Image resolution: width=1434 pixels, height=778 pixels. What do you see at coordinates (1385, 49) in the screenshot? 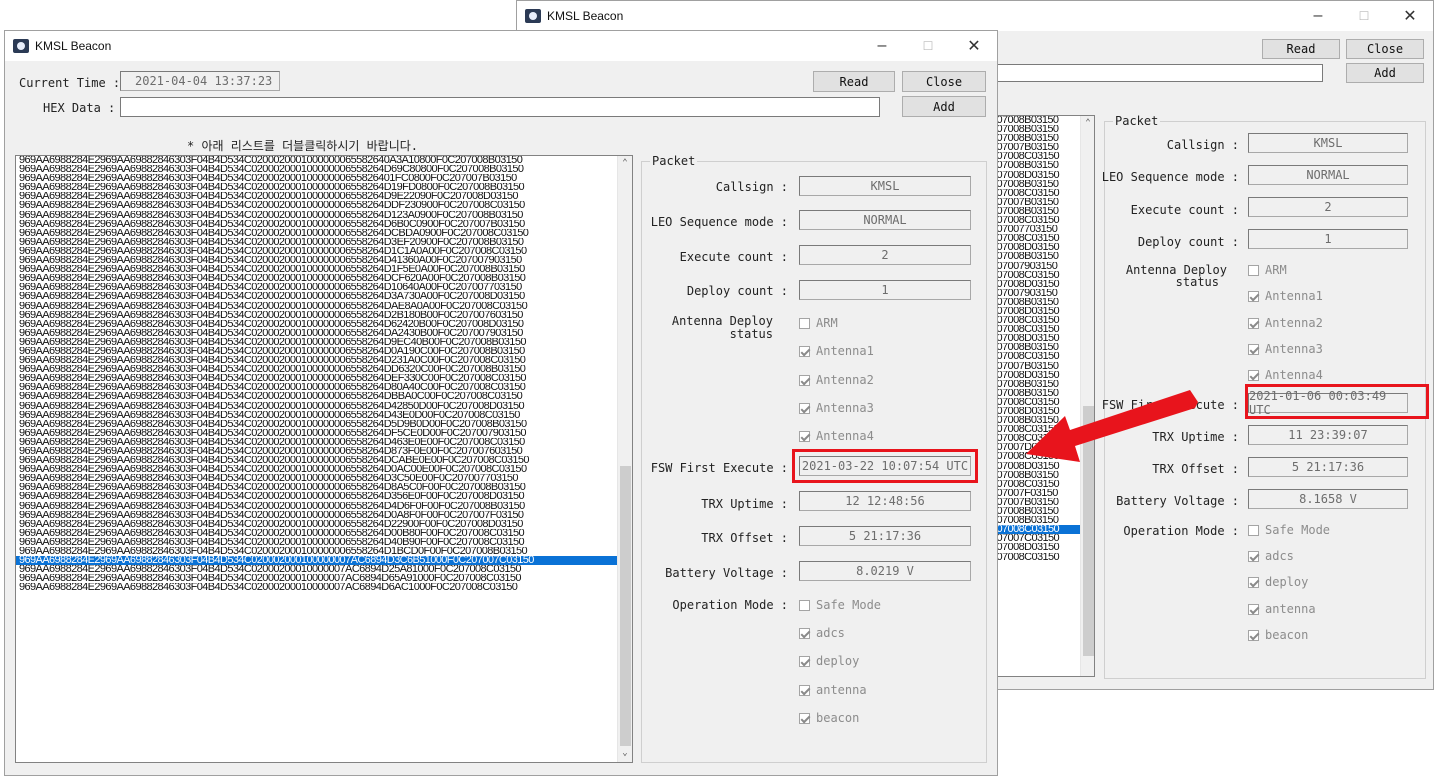
I see `back-close-button: Close` at bounding box center [1385, 49].